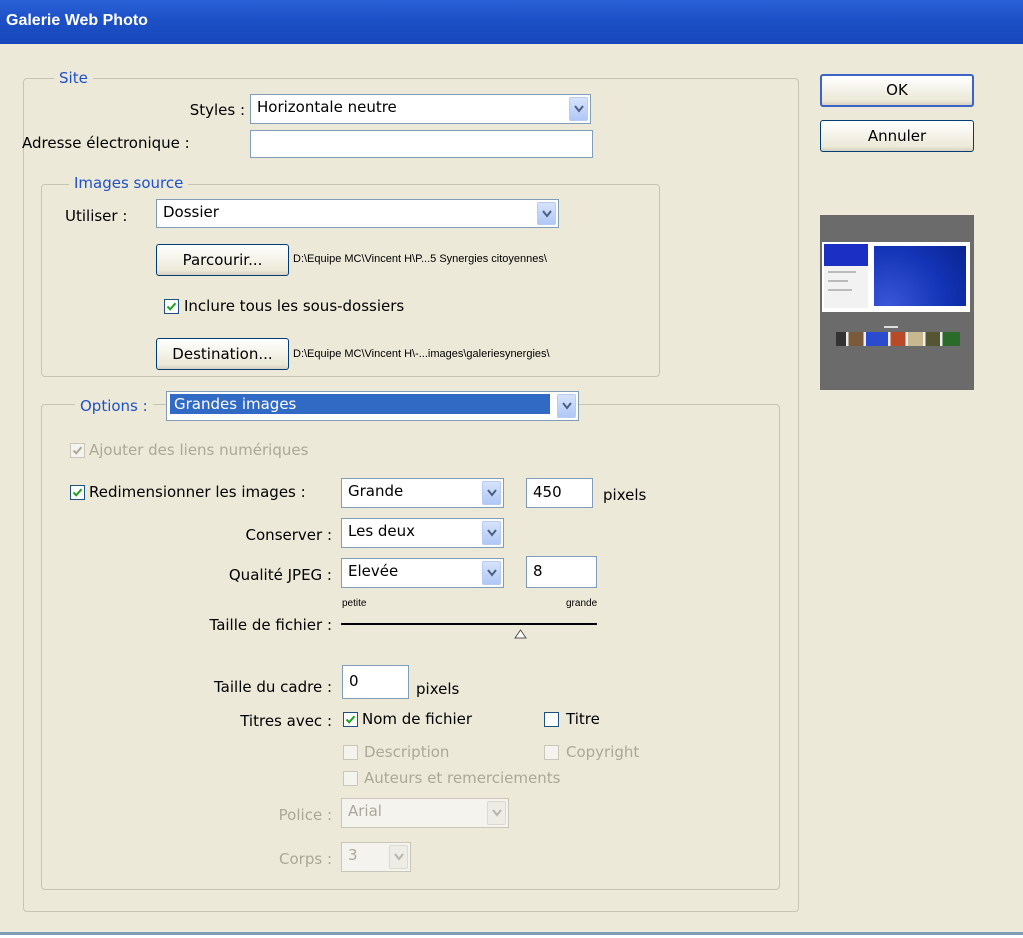  What do you see at coordinates (920, 276) in the screenshot?
I see `preview-main-image` at bounding box center [920, 276].